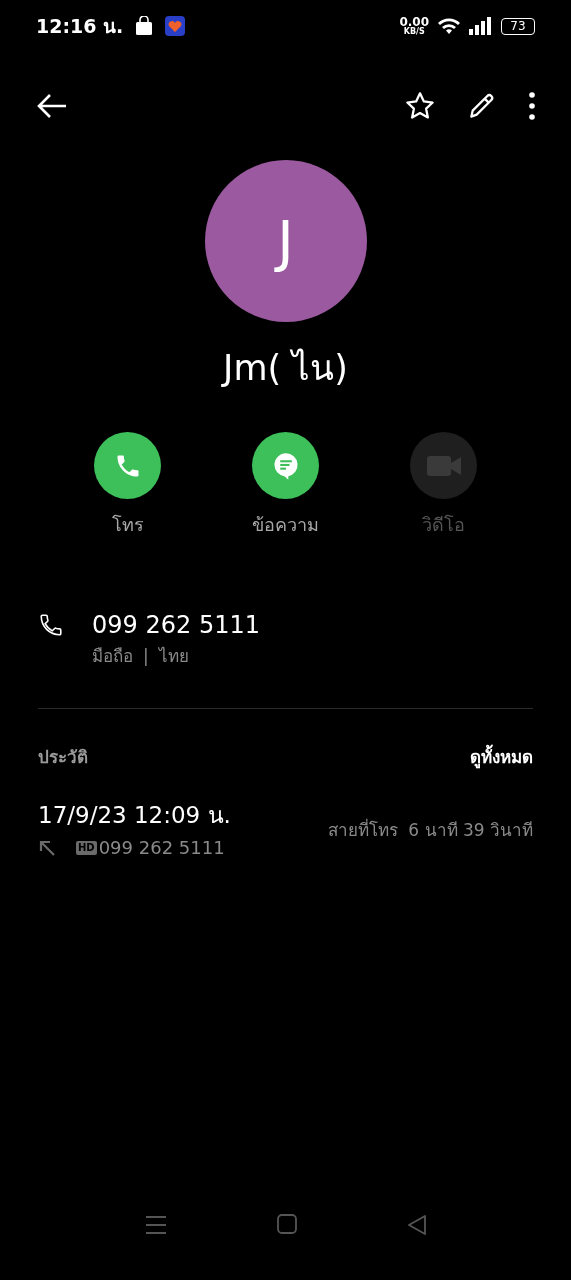 The width and height of the screenshot is (571, 1280). Describe the element at coordinates (286, 1224) in the screenshot. I see `home-nav-button` at that location.